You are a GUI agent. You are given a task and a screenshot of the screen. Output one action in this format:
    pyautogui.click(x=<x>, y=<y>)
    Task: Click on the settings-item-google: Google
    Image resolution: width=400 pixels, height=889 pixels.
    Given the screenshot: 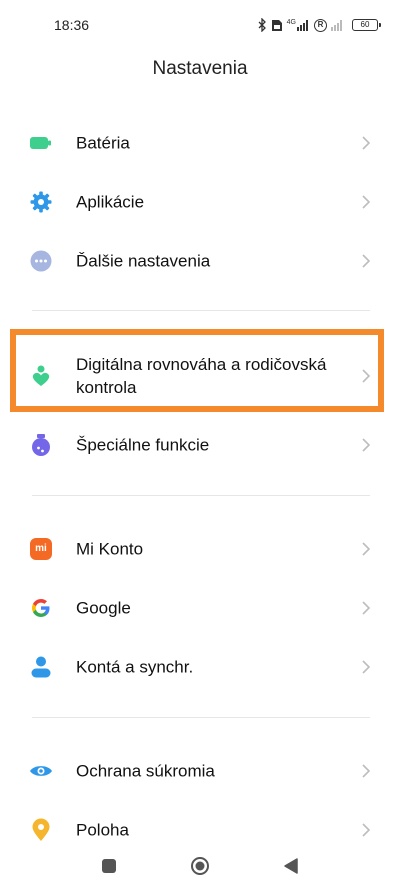 What is the action you would take?
    pyautogui.click(x=200, y=608)
    